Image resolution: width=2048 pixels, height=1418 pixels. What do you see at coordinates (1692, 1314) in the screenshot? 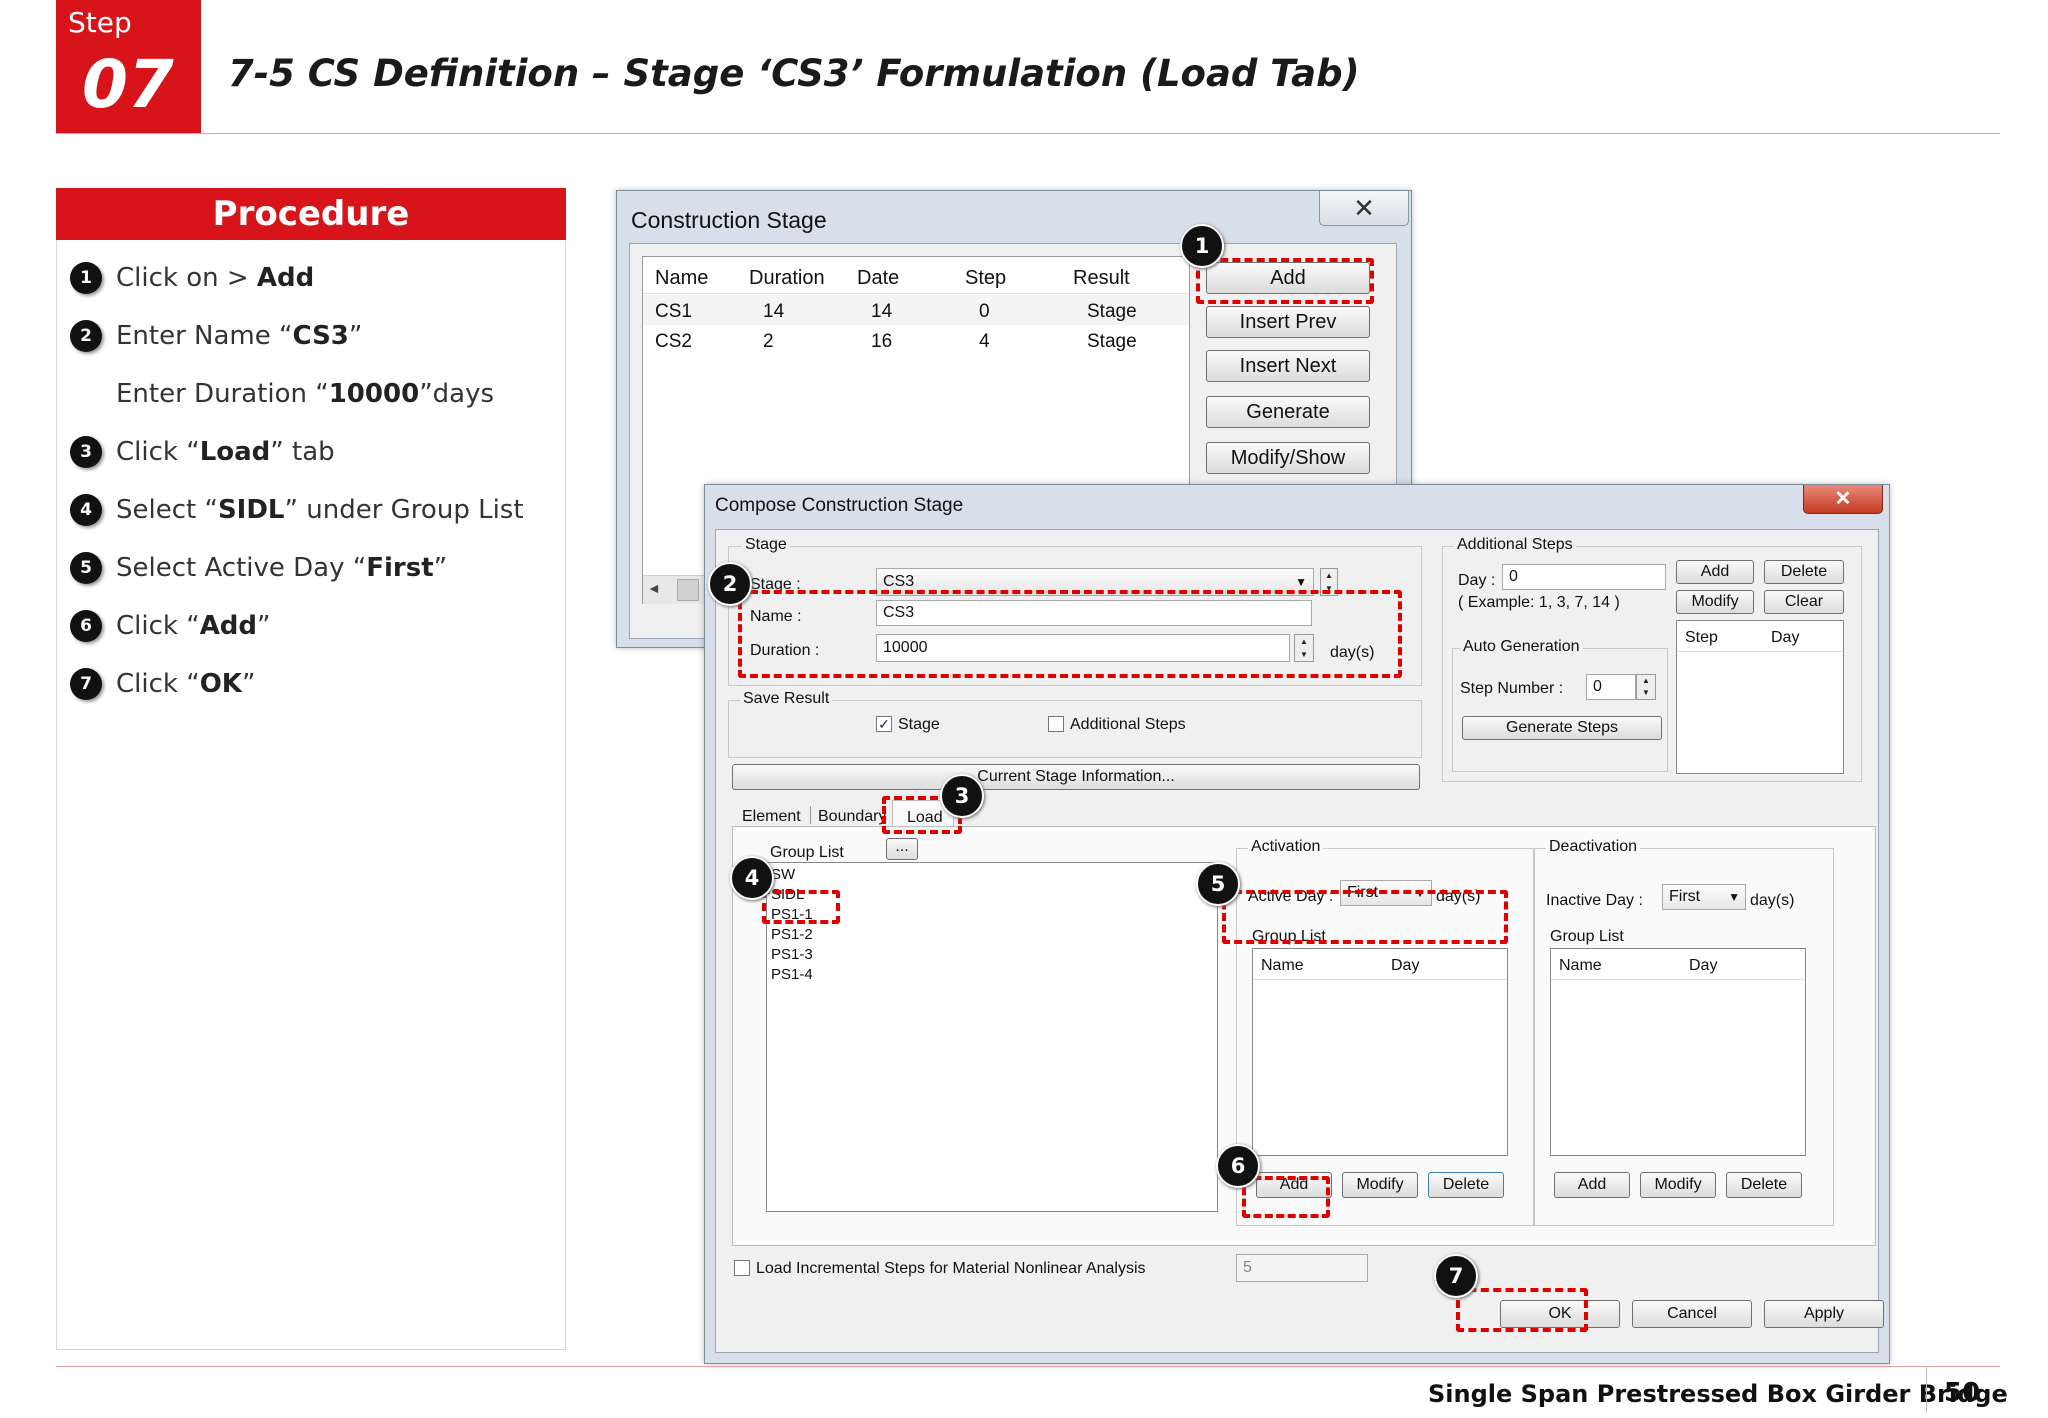
I see `cancel-button: Cancel` at bounding box center [1692, 1314].